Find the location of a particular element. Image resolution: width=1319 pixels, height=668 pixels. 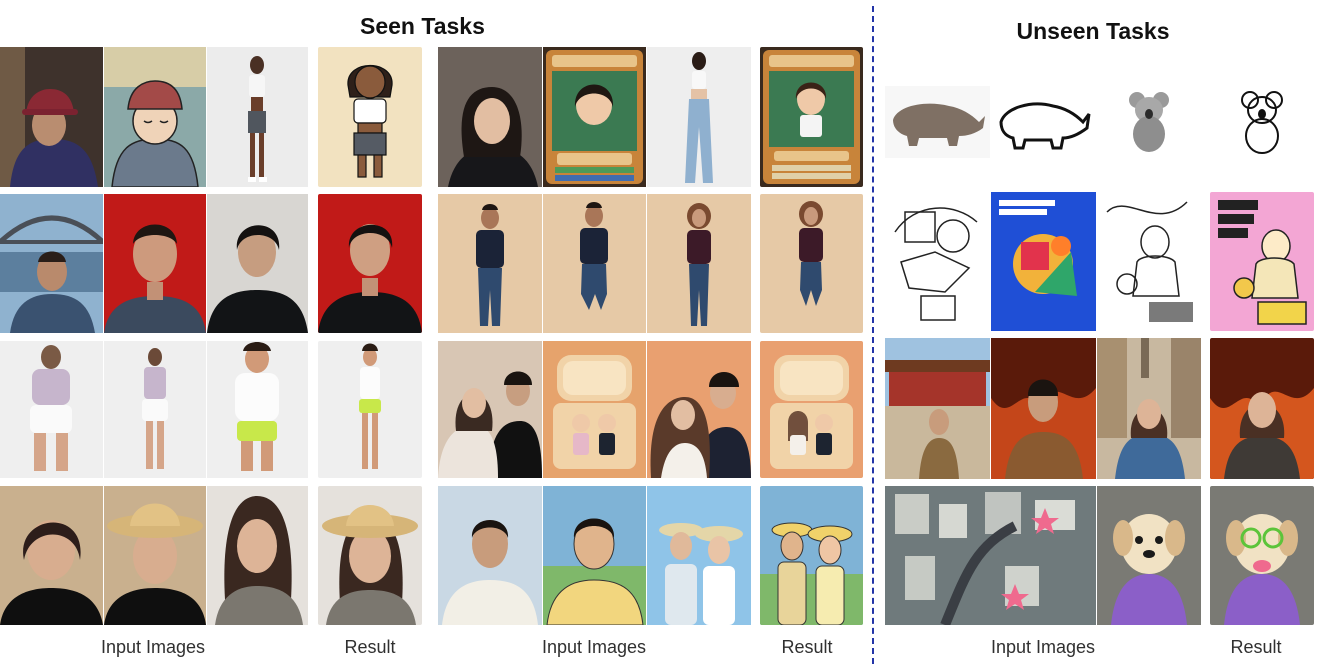

woman-european-street is located at coordinates (1149, 408).